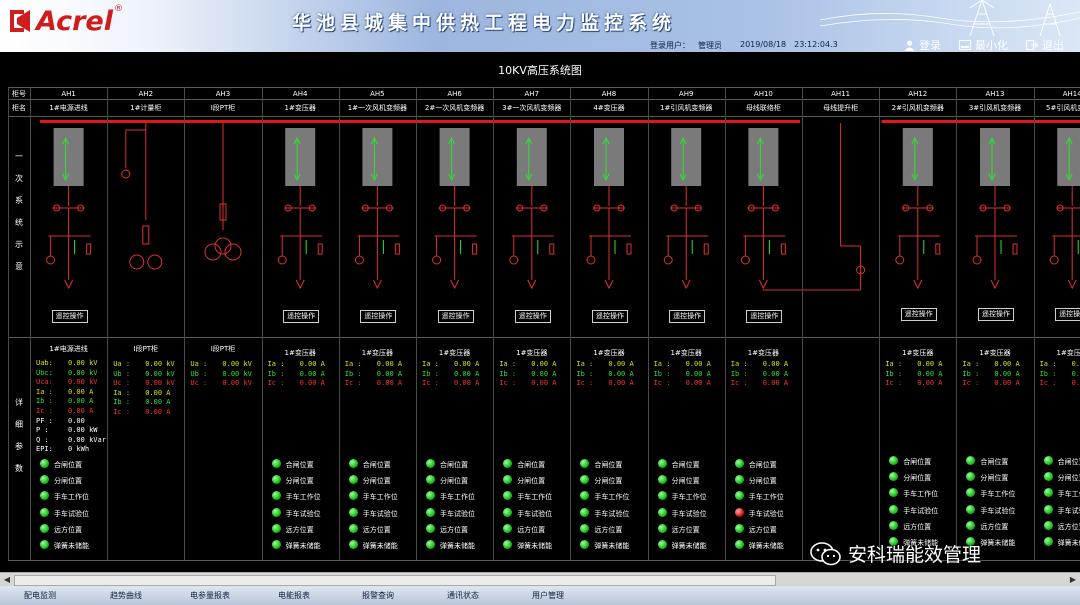 The height and width of the screenshot is (605, 1080). I want to click on system-title: 华池县城集中供热工程电力监控系统, so click(484, 23).